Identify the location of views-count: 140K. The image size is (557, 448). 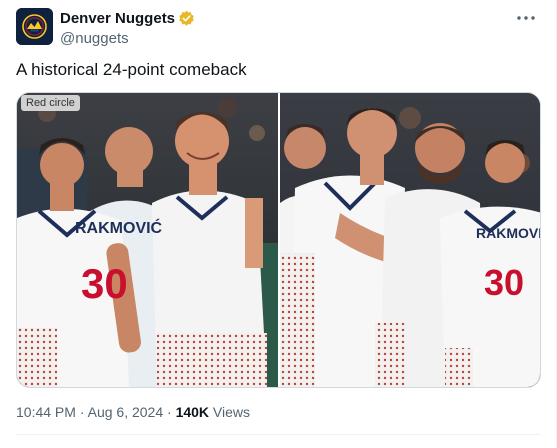
(192, 412).